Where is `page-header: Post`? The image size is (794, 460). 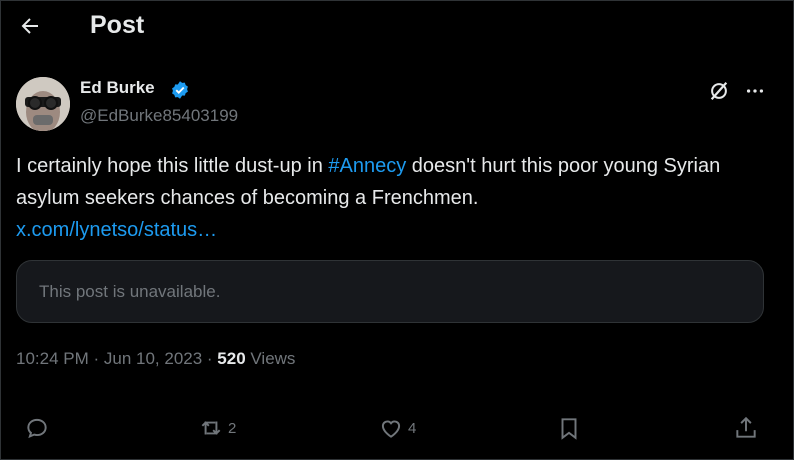 page-header: Post is located at coordinates (397, 28).